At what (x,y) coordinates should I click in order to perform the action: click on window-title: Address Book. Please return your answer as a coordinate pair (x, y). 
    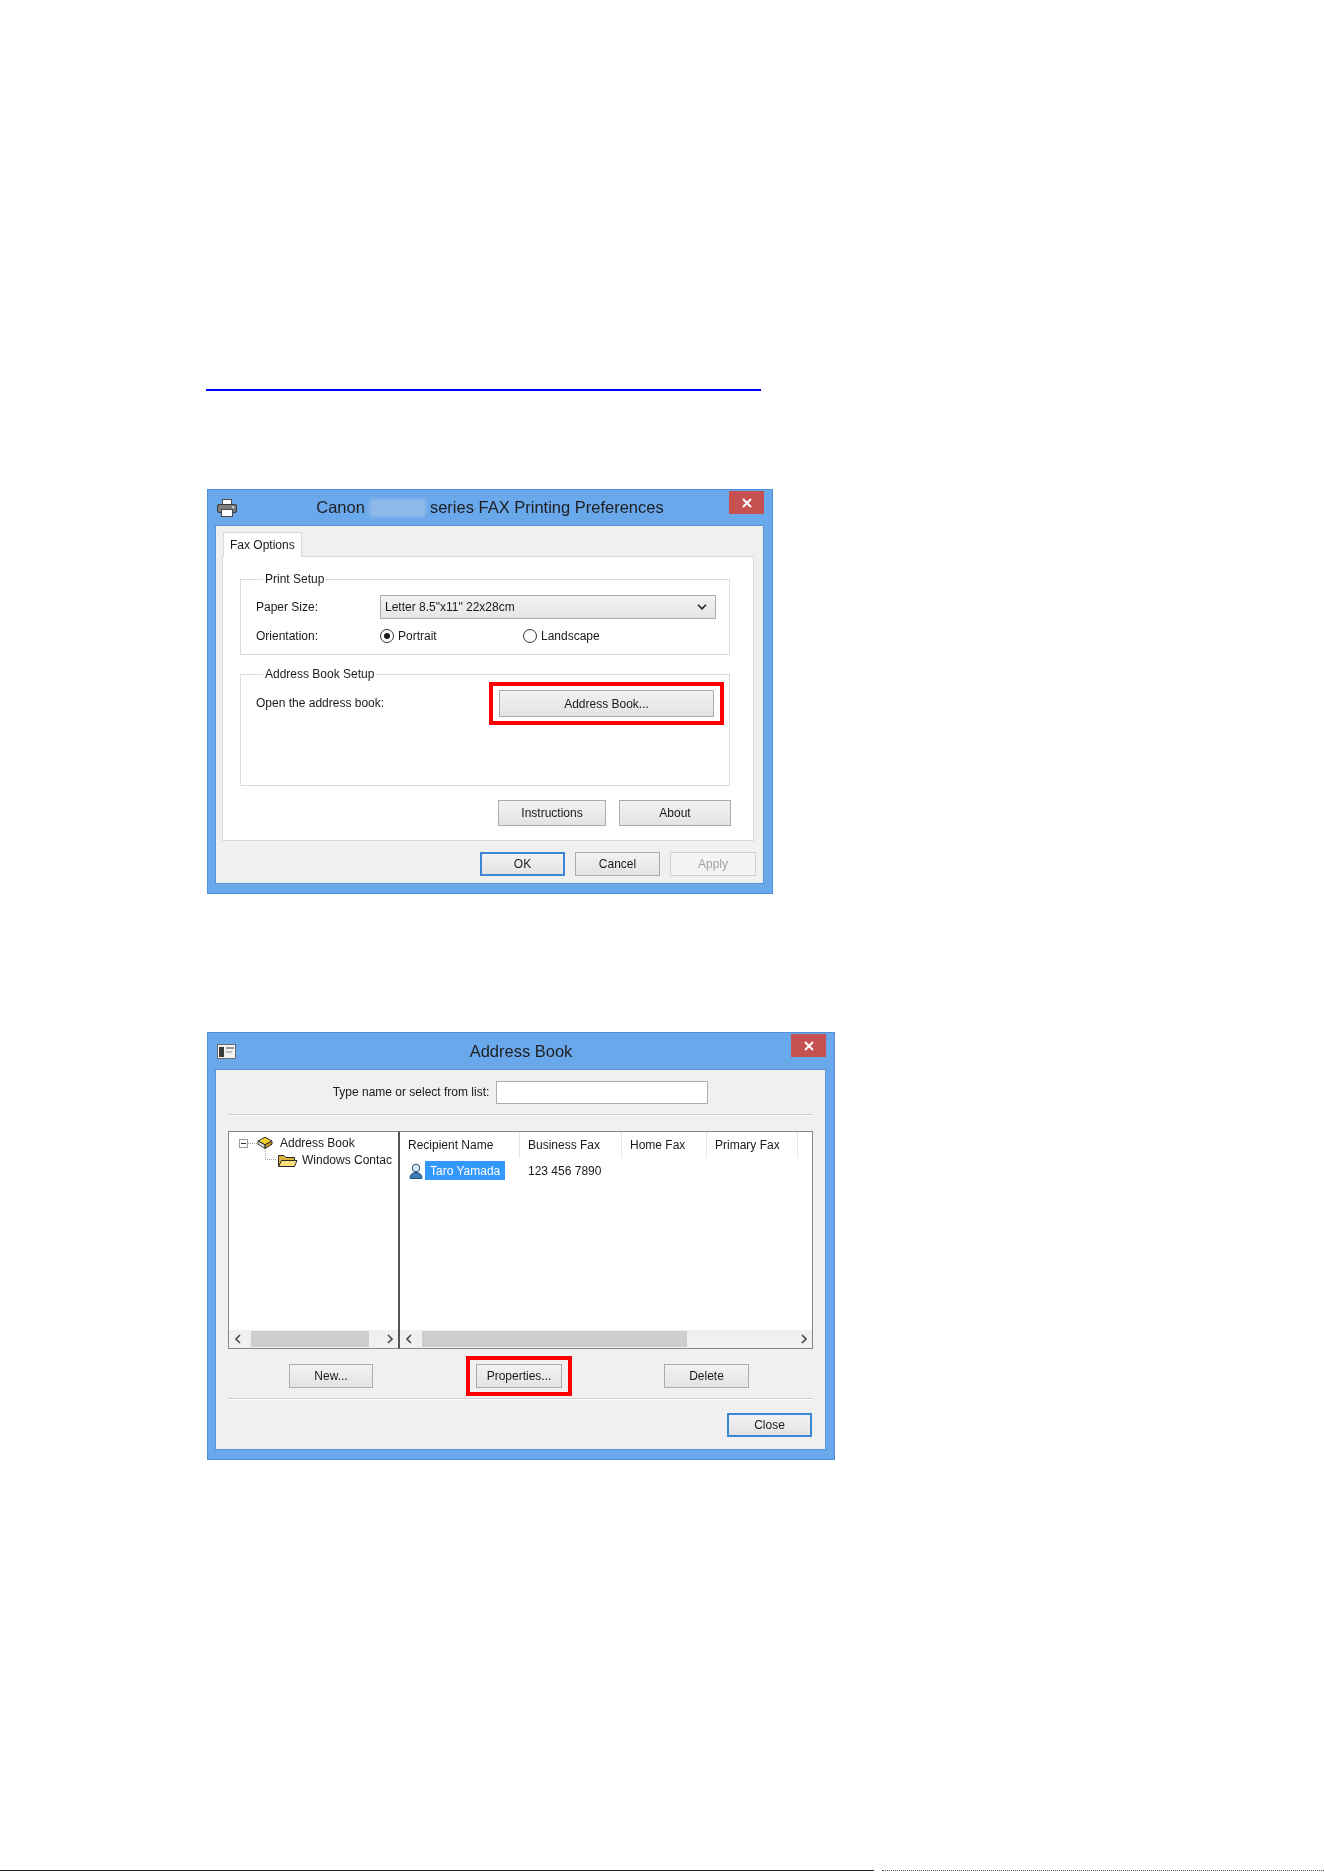
    Looking at the image, I should click on (521, 1051).